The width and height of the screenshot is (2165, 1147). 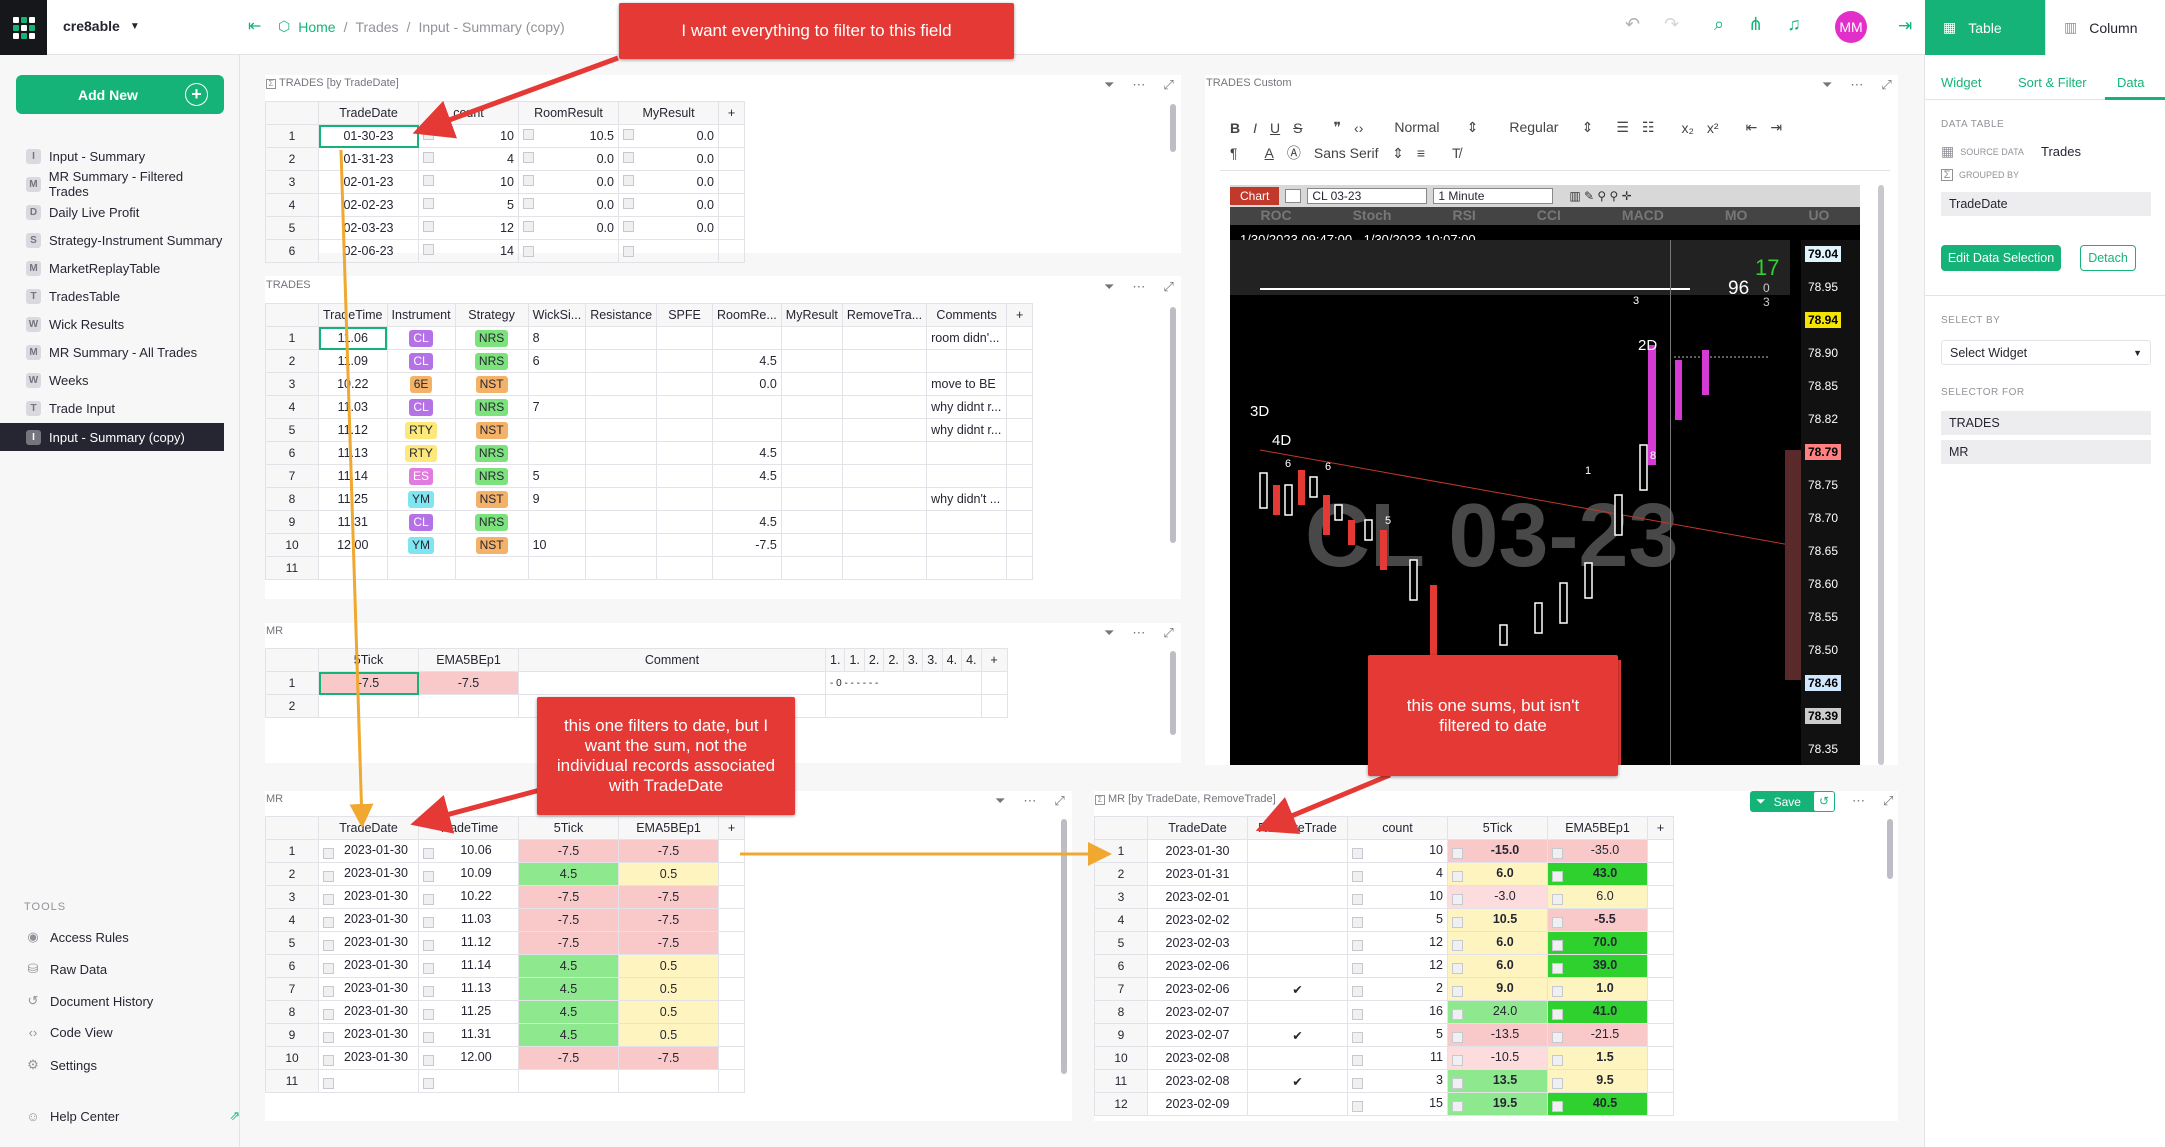 What do you see at coordinates (2052, 82) in the screenshot?
I see `tab-sort-filter: Sort & Filter` at bounding box center [2052, 82].